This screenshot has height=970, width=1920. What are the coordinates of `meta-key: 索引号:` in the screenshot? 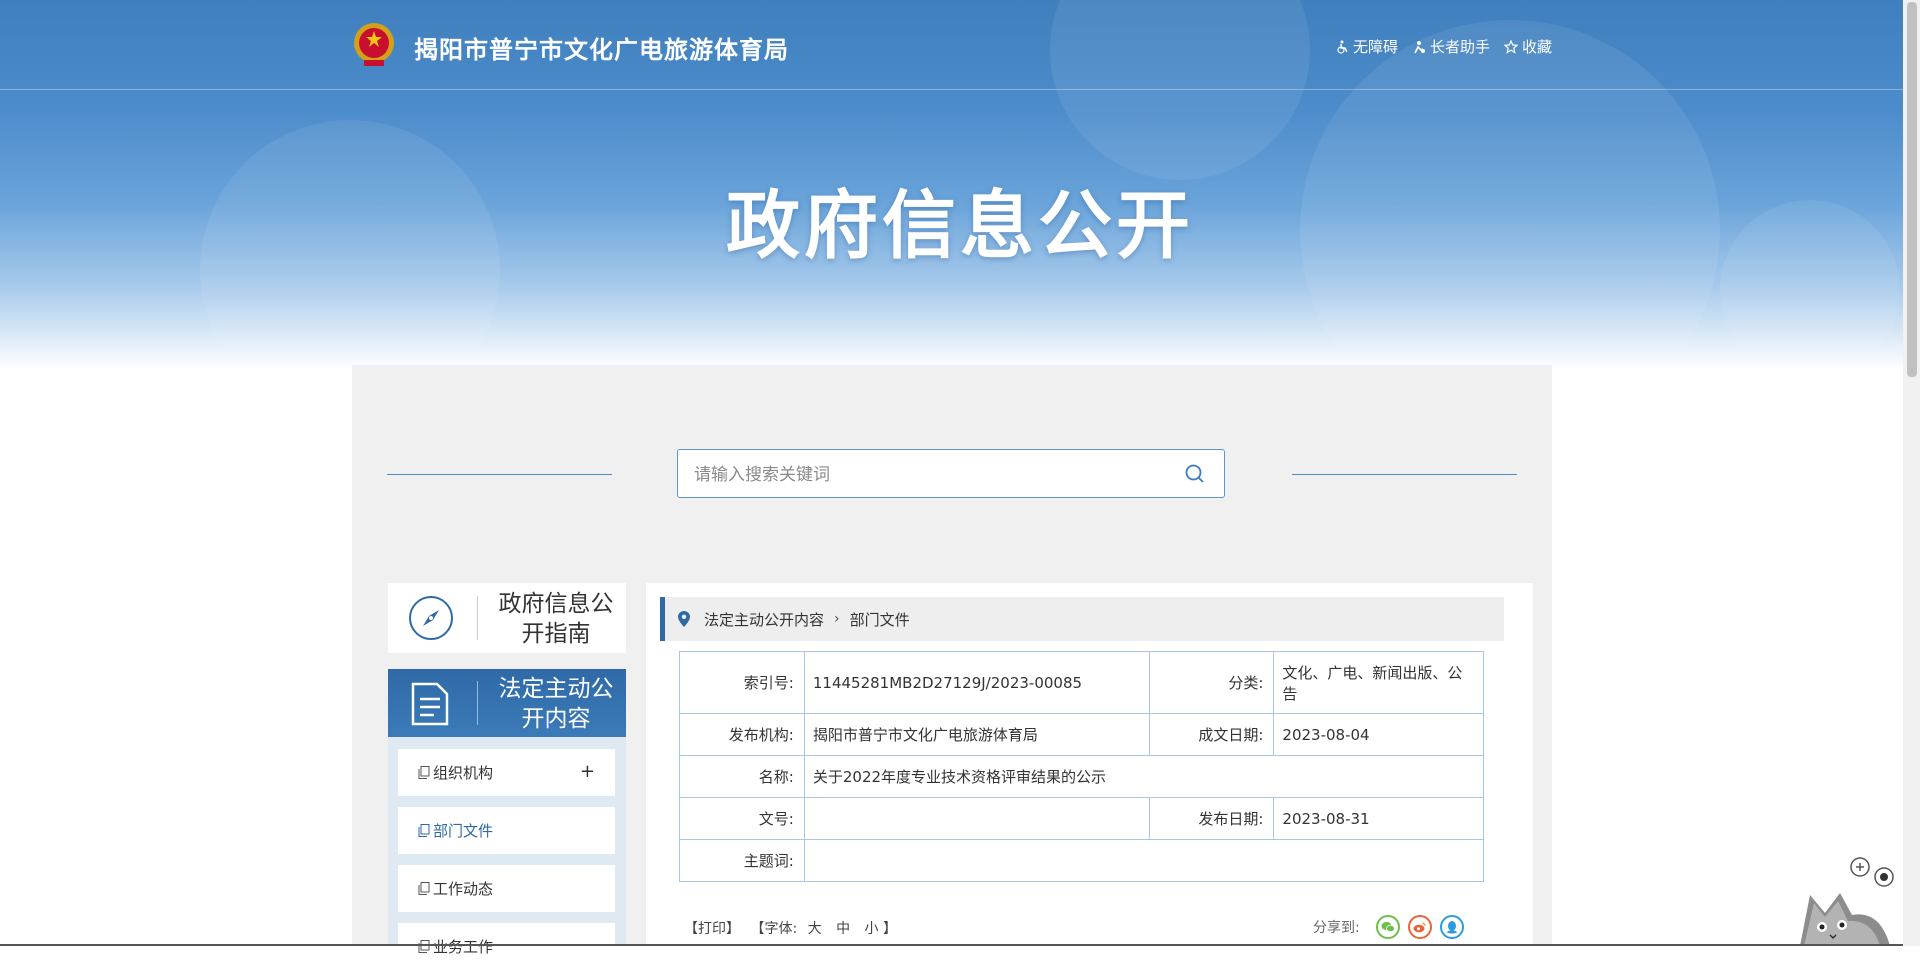 It's located at (742, 682).